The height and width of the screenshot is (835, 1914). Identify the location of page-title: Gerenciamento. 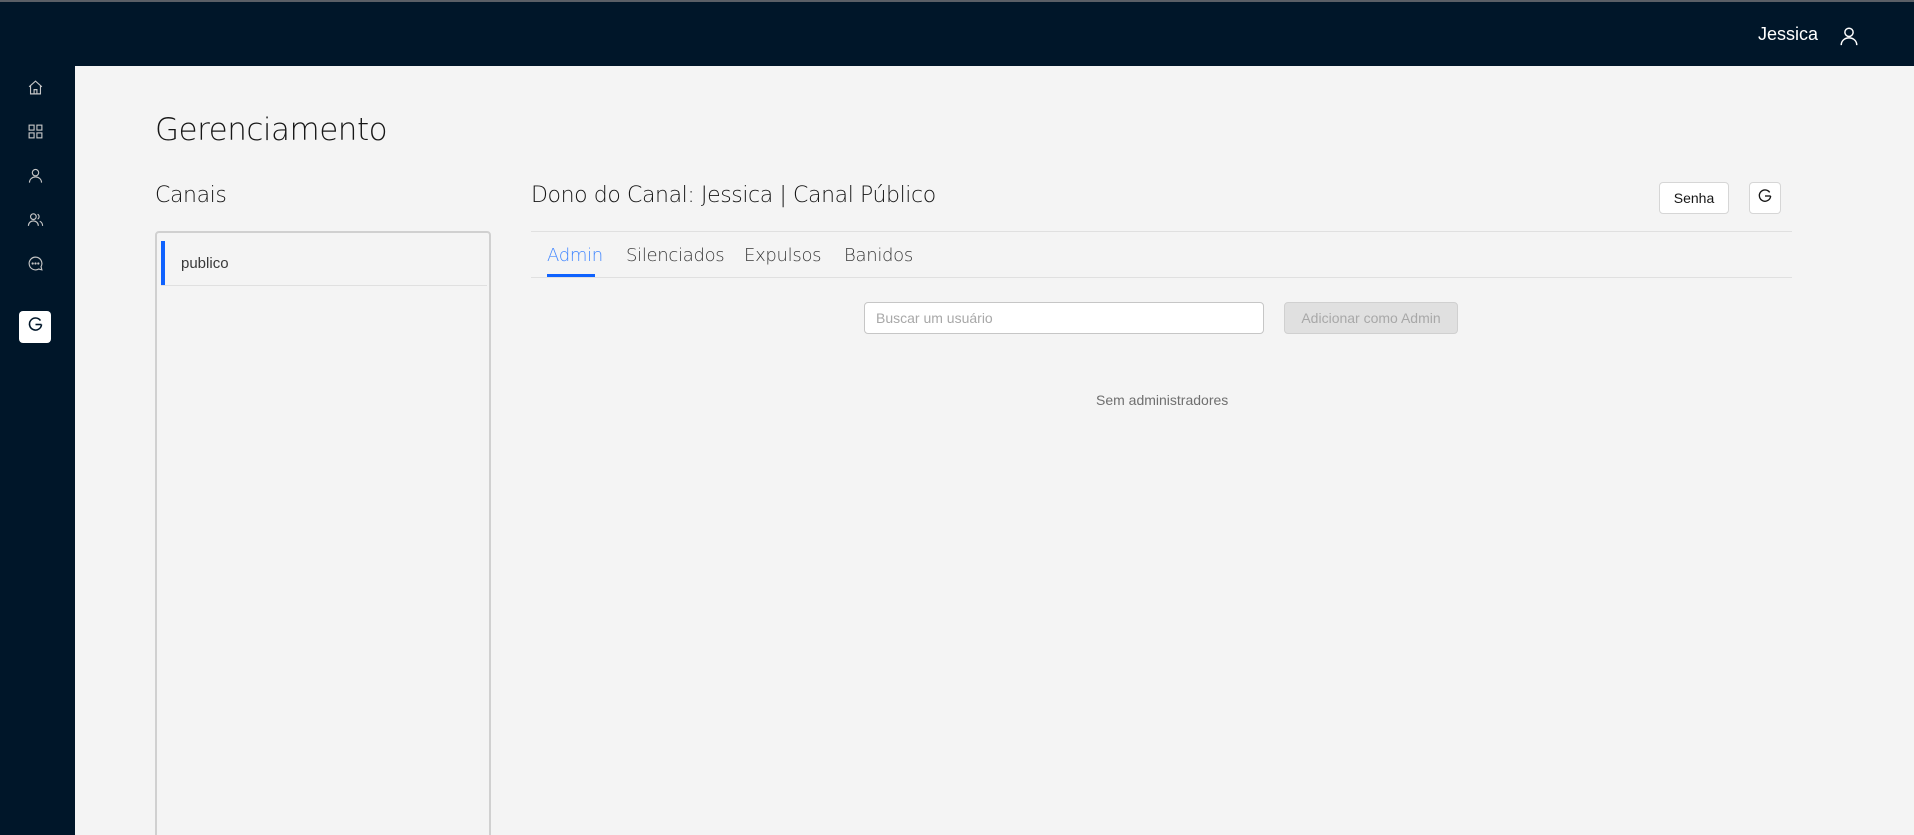
(271, 130).